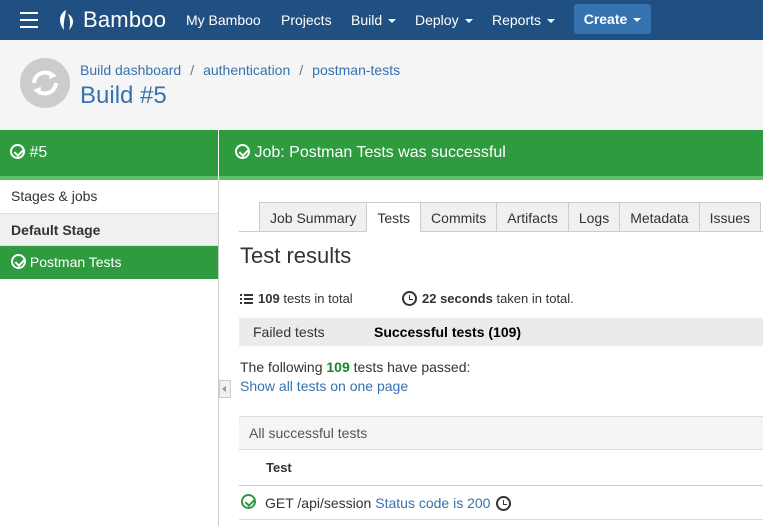  What do you see at coordinates (109, 229) in the screenshot?
I see `sidebar-stage-header: Default Stage` at bounding box center [109, 229].